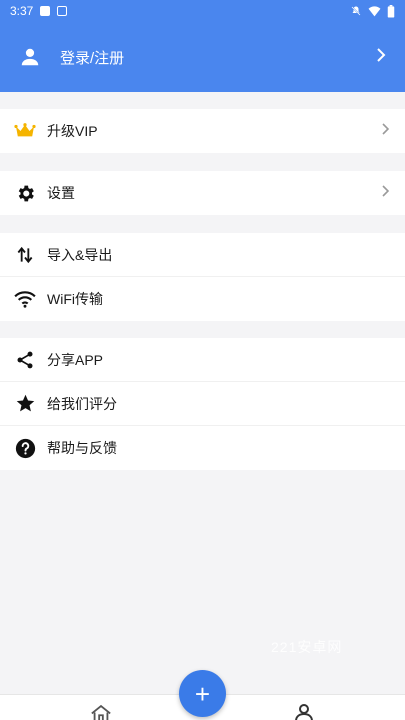 This screenshot has width=405, height=720. Describe the element at coordinates (72, 131) in the screenshot. I see `menu-label-vip: 升级VIP` at that location.